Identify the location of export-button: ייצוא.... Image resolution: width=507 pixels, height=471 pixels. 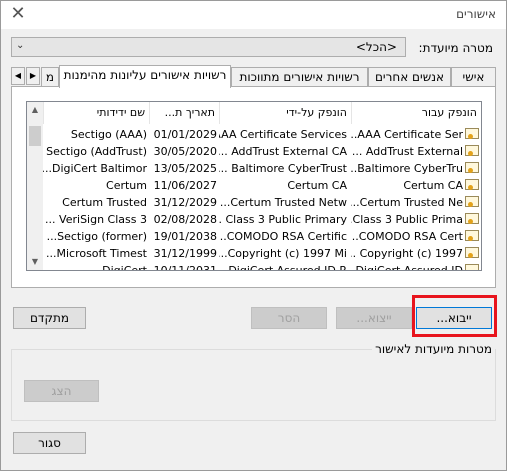
(374, 318).